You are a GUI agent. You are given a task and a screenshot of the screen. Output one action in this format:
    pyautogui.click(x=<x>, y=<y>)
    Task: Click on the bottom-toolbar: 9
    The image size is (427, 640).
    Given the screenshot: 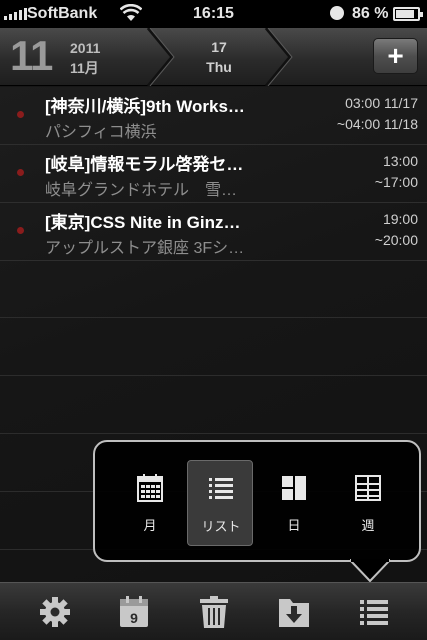 What is the action you would take?
    pyautogui.click(x=213, y=611)
    